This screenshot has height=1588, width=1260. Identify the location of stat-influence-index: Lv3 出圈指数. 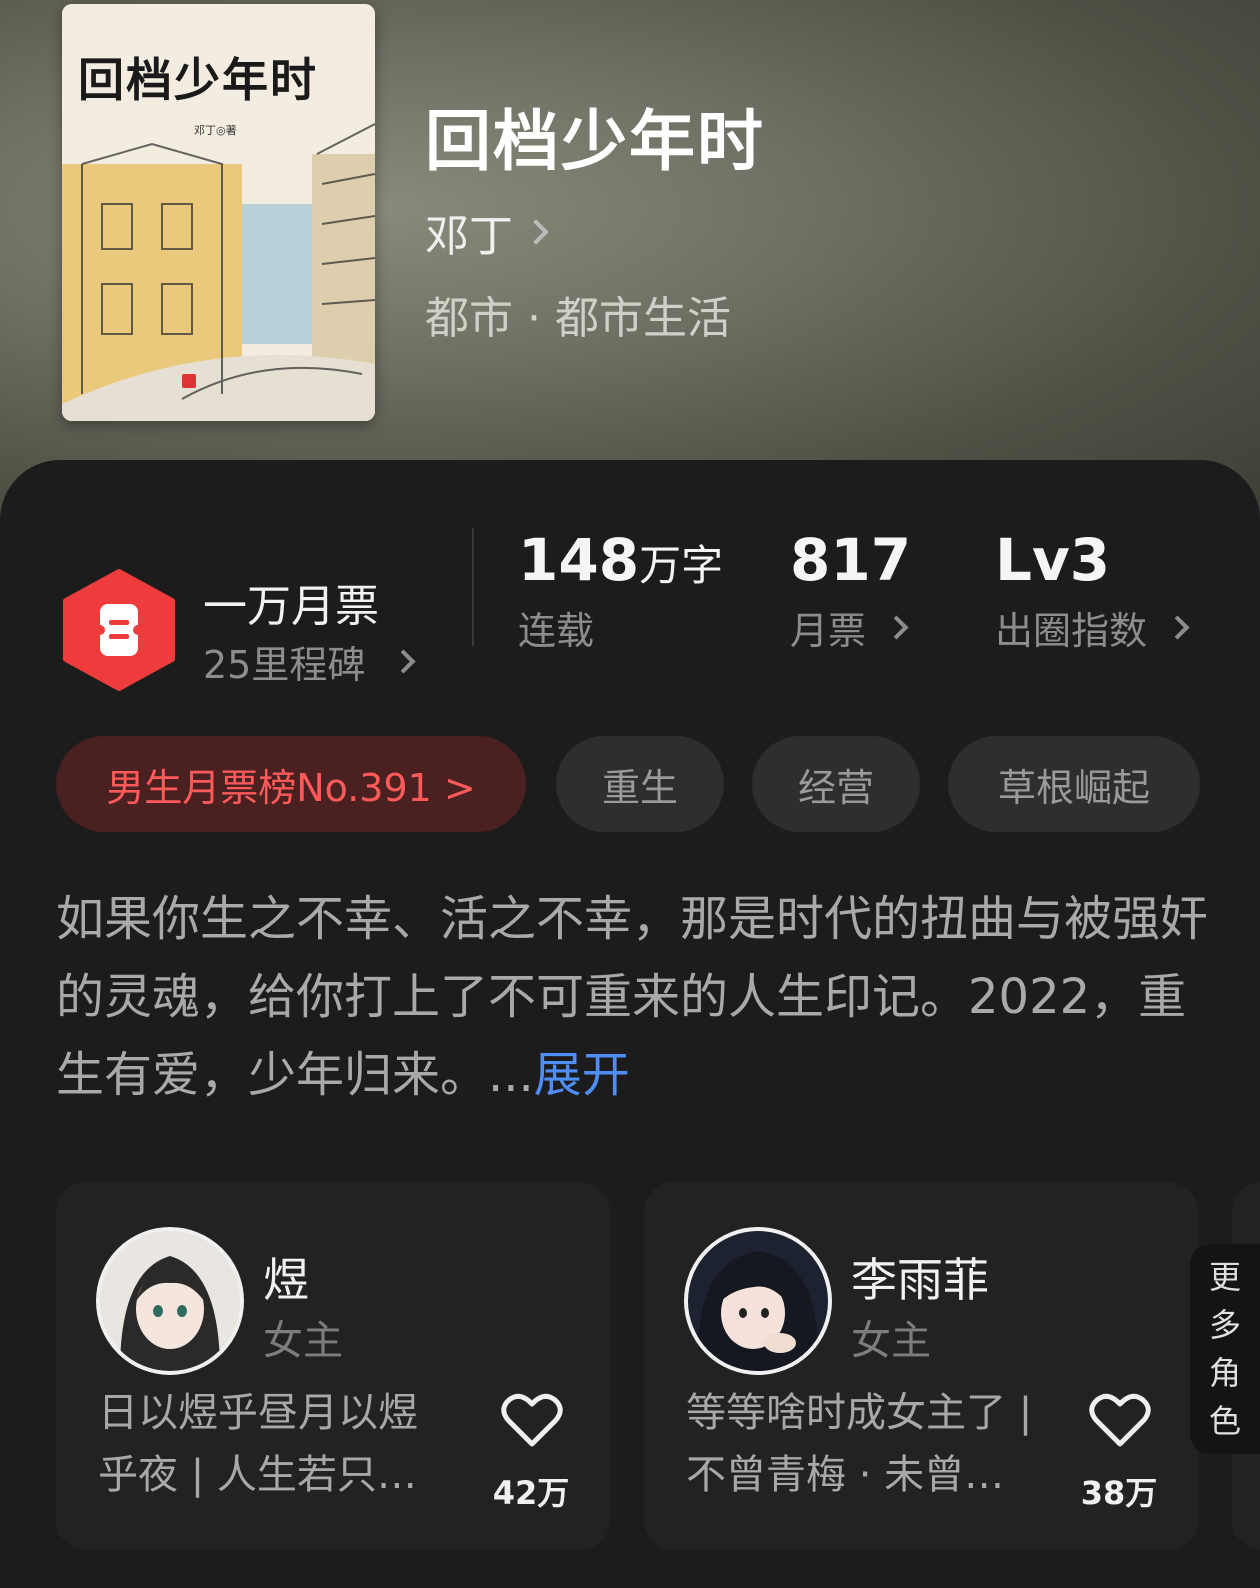
(1092, 590).